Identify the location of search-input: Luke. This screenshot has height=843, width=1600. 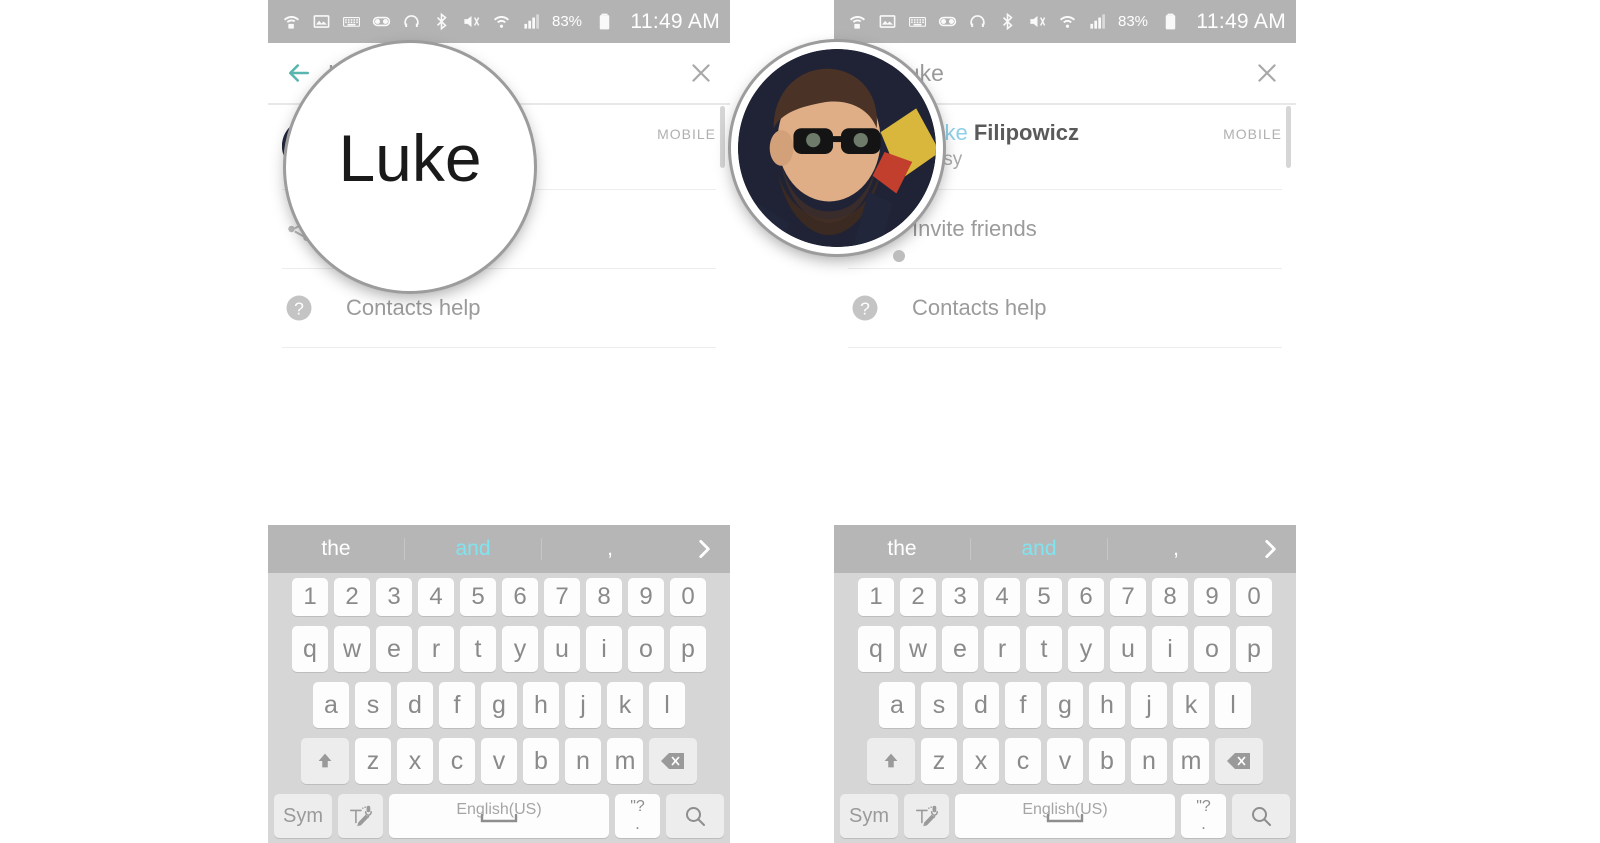
(1074, 73).